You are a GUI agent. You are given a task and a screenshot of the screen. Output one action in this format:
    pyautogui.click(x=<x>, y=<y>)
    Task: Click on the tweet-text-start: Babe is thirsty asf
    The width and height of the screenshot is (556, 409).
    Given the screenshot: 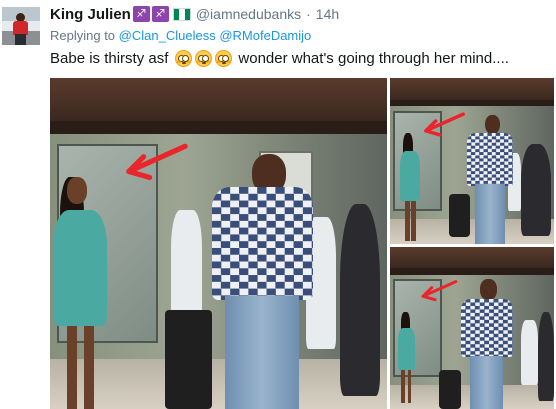 What is the action you would take?
    pyautogui.click(x=109, y=58)
    